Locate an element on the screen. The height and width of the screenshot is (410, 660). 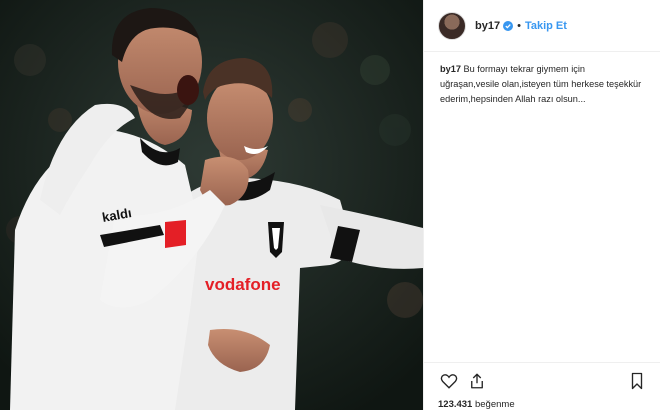
username: by17 is located at coordinates (487, 26).